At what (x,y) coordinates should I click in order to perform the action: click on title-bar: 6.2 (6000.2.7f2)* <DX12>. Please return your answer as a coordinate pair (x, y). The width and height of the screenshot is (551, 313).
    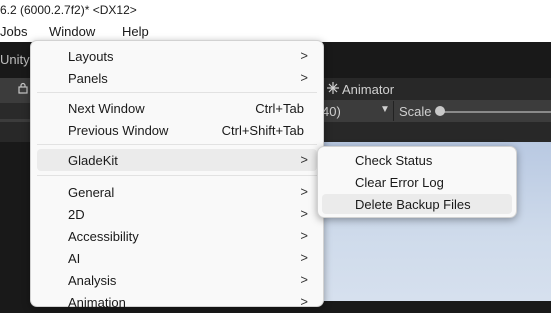
    Looking at the image, I should click on (275, 10).